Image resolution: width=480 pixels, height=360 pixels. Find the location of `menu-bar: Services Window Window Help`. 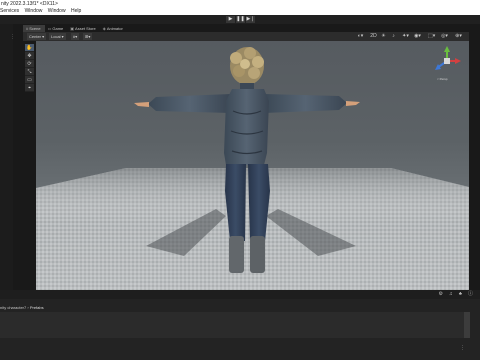

menu-bar: Services Window Window Help is located at coordinates (240, 11).